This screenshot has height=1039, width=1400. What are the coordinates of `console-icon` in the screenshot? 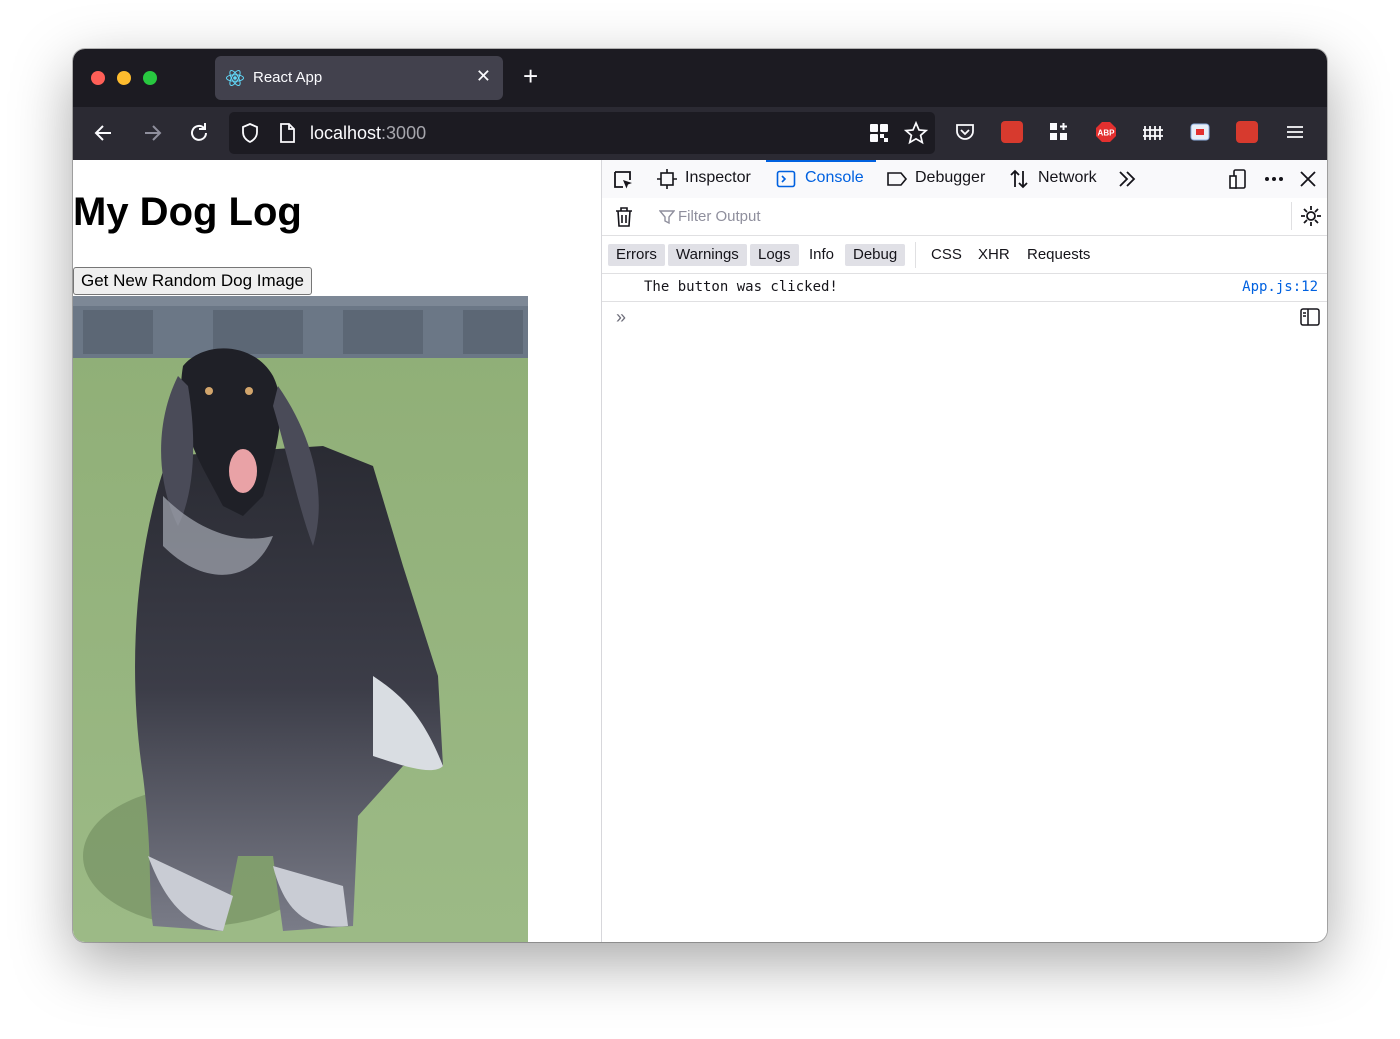 It's located at (786, 179).